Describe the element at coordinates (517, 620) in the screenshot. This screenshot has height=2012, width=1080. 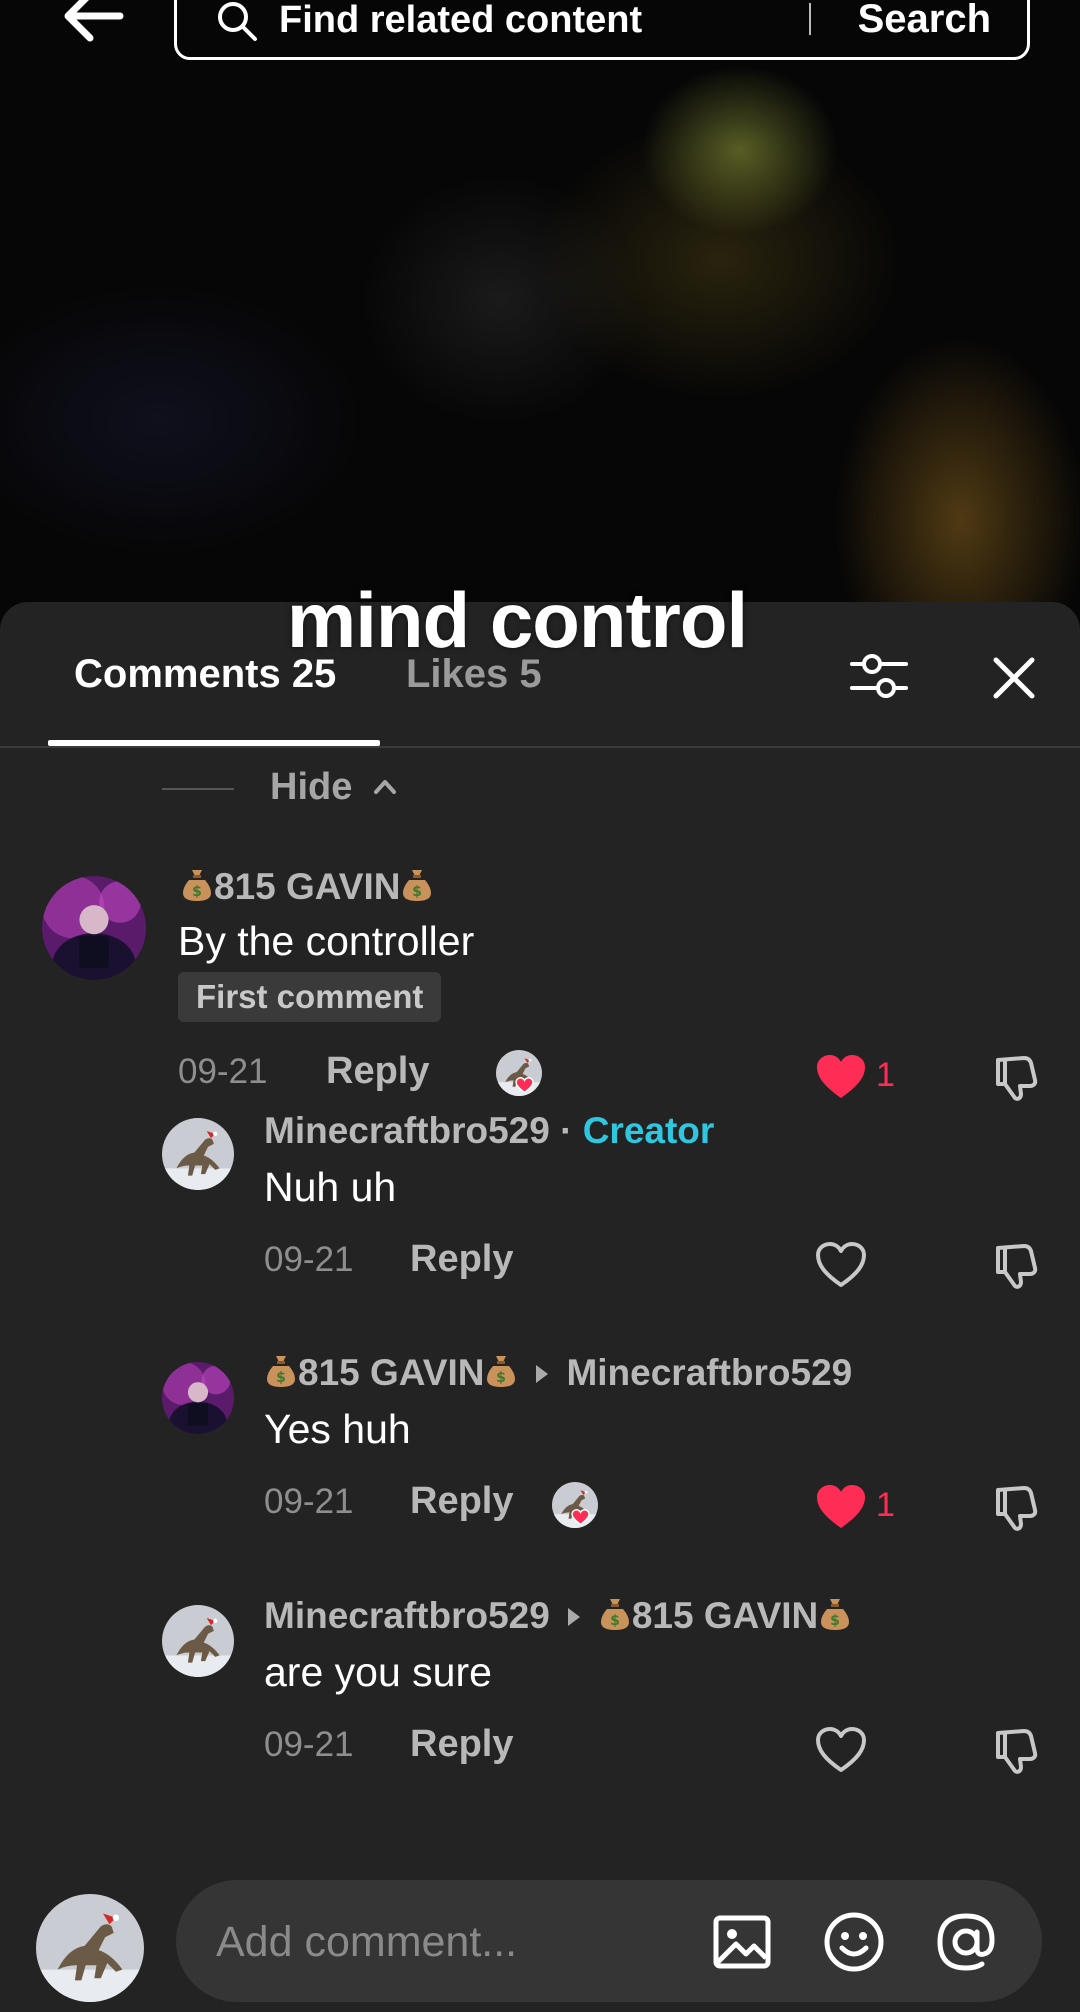
I see `video-caption: mind control` at that location.